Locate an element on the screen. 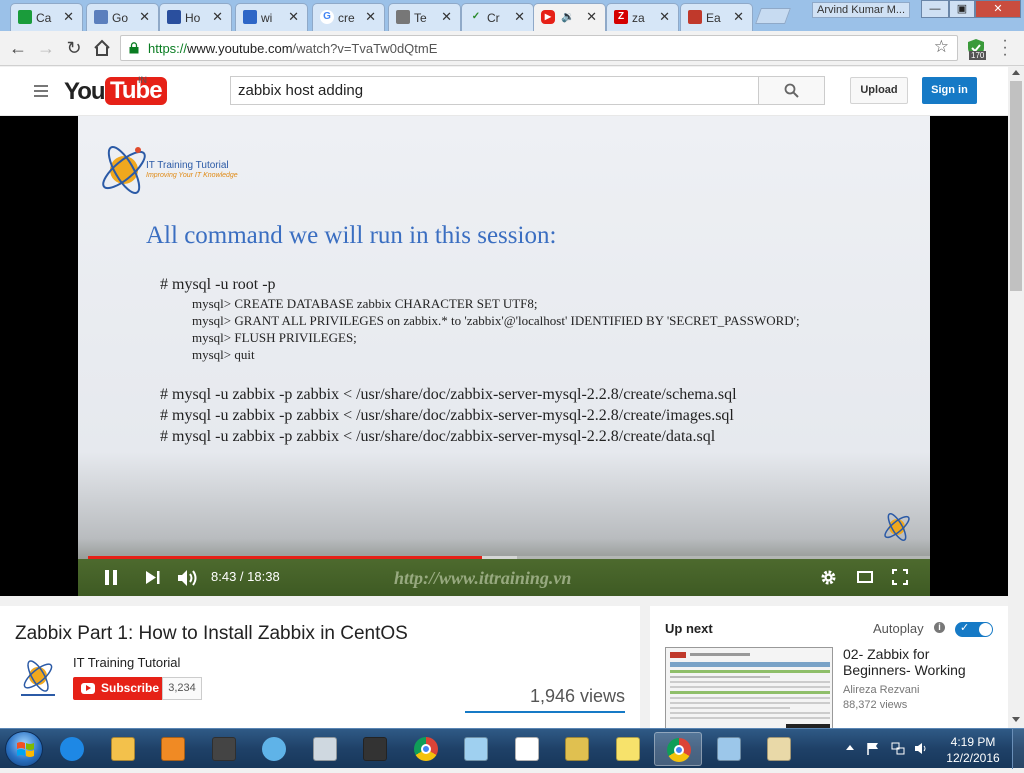  video-watermark: http://www.ittraining.vn is located at coordinates (483, 578).